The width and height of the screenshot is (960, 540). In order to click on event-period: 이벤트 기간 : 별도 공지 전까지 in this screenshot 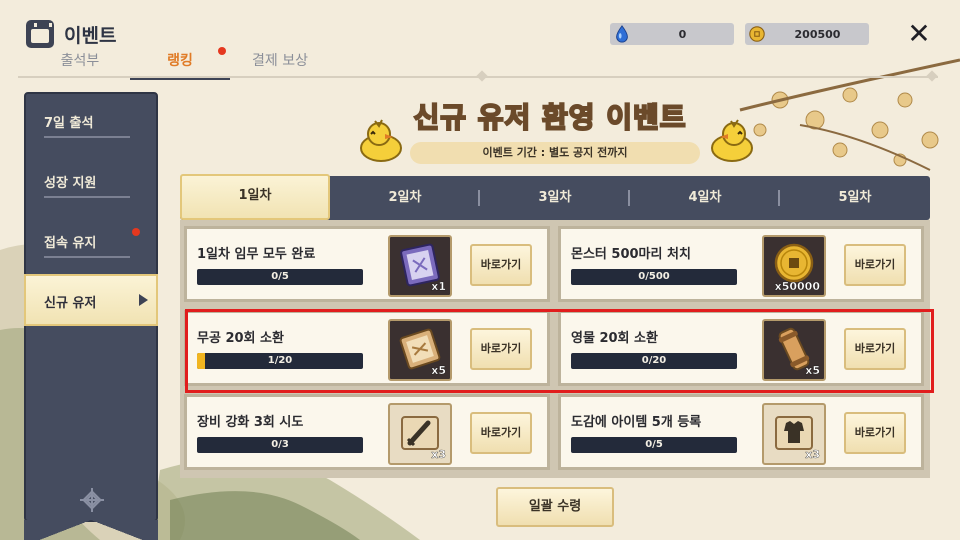, I will do `click(555, 153)`.